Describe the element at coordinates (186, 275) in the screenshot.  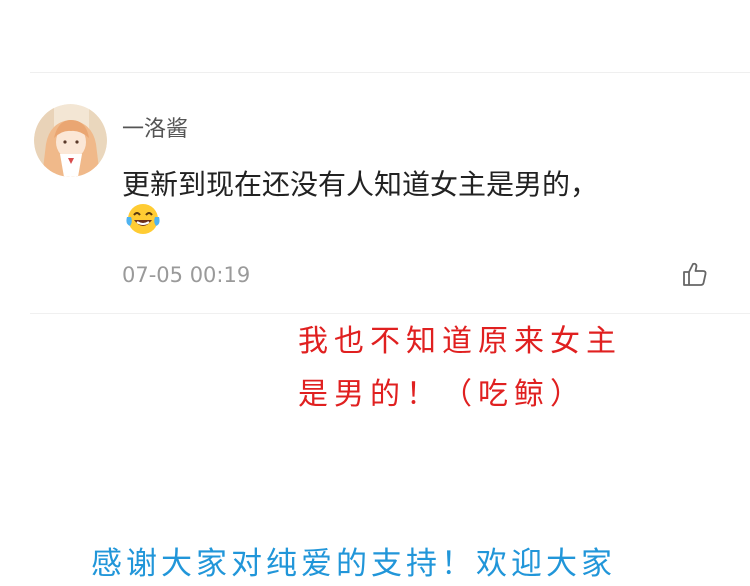
I see `comment-timestamp: 07-05 00:19` at that location.